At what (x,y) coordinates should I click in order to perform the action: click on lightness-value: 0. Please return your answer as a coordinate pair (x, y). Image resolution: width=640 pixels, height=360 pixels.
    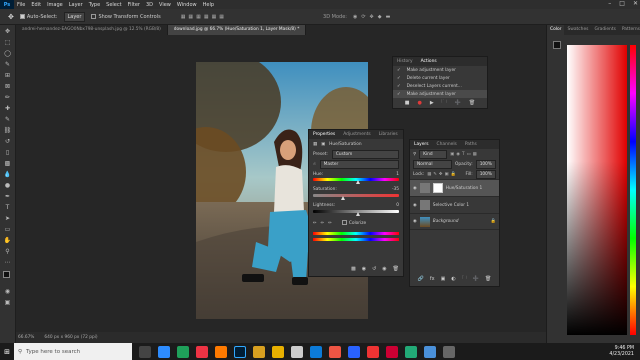
    Looking at the image, I should click on (397, 205).